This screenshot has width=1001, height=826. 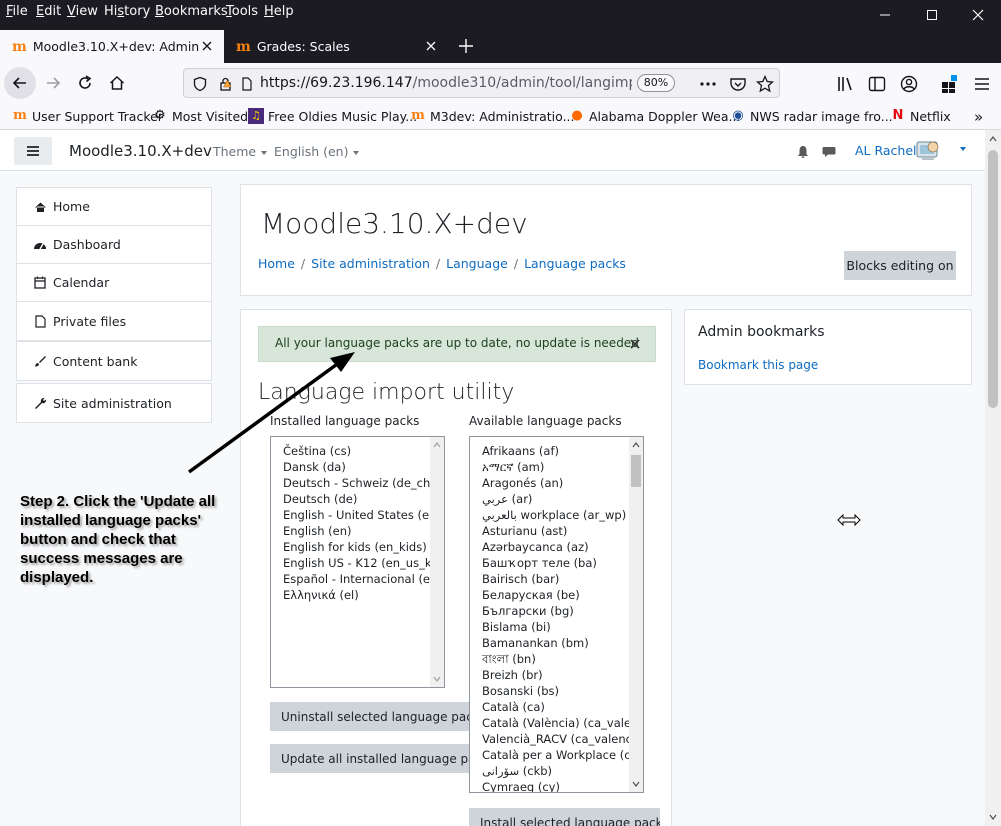 I want to click on bookmarks-overflow-button: », so click(x=978, y=117).